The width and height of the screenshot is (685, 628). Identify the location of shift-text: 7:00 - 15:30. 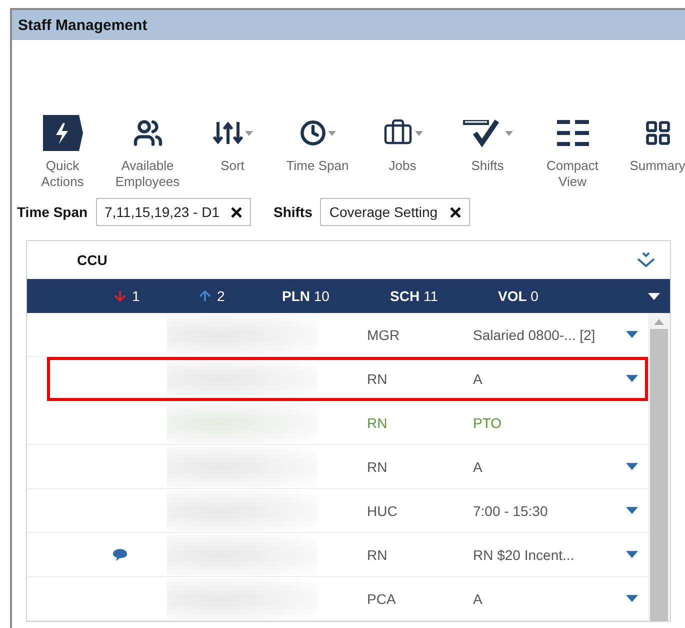
(510, 510).